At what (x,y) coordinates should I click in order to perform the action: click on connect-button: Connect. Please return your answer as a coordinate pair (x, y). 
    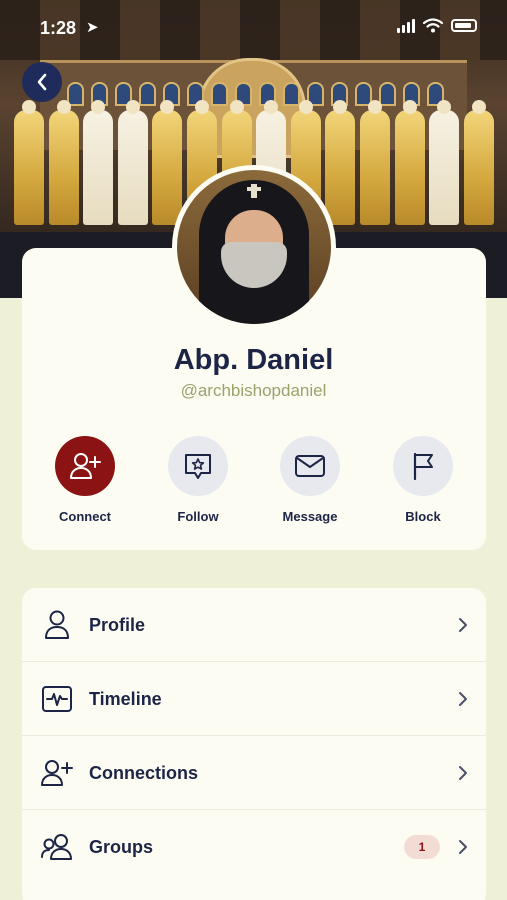
    Looking at the image, I should click on (85, 480).